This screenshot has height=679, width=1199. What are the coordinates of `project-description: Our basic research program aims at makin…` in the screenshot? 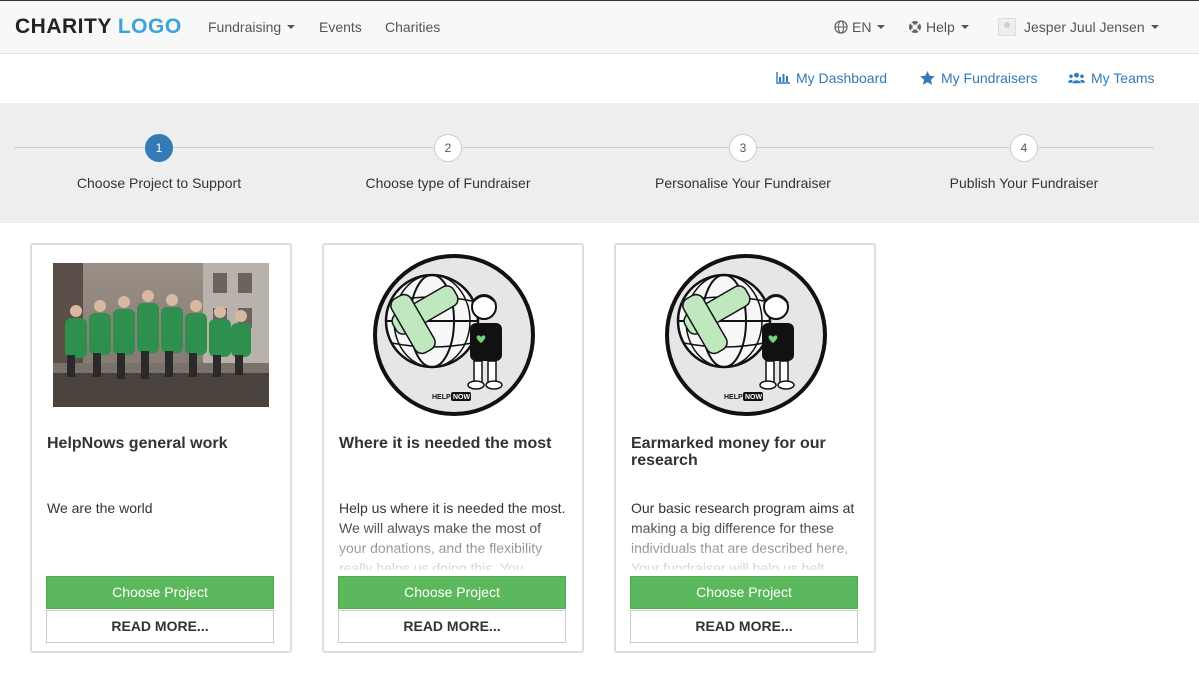 It's located at (743, 535).